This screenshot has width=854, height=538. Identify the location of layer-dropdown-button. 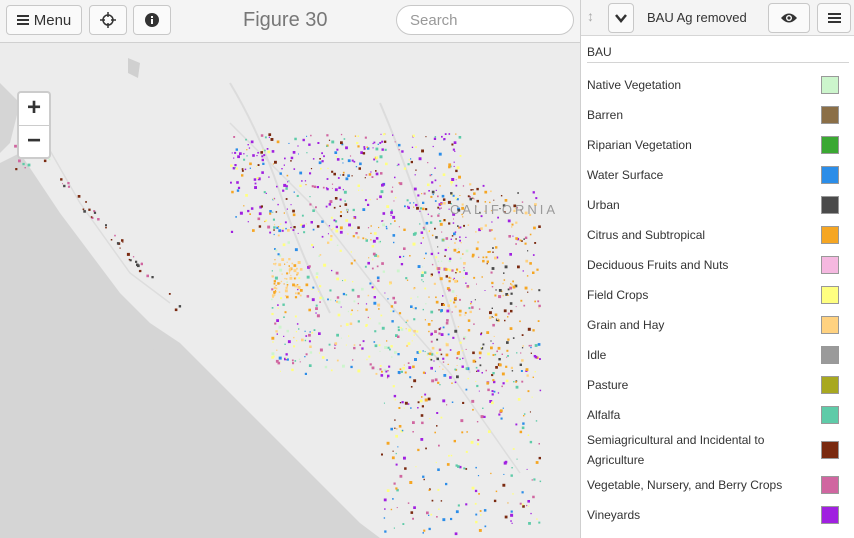
(621, 18).